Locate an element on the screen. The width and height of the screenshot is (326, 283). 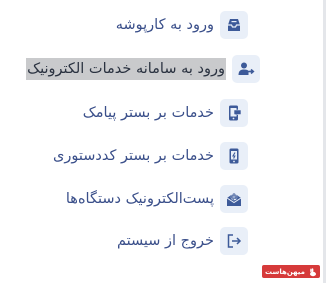
host-badge: میهن‌هاست is located at coordinates (291, 271).